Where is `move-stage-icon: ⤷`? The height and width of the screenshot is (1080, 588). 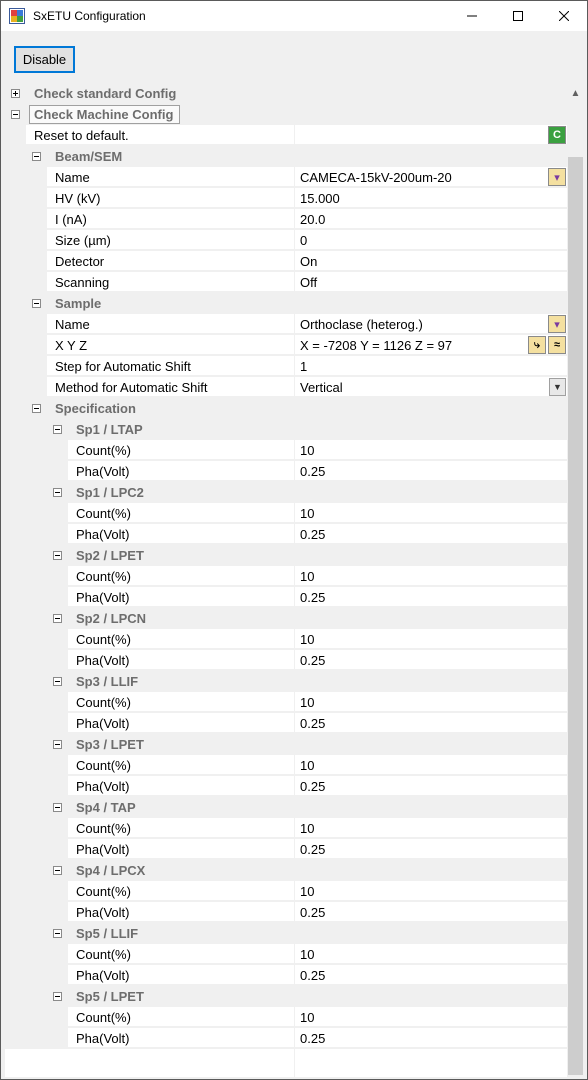 move-stage-icon: ⤷ is located at coordinates (537, 345).